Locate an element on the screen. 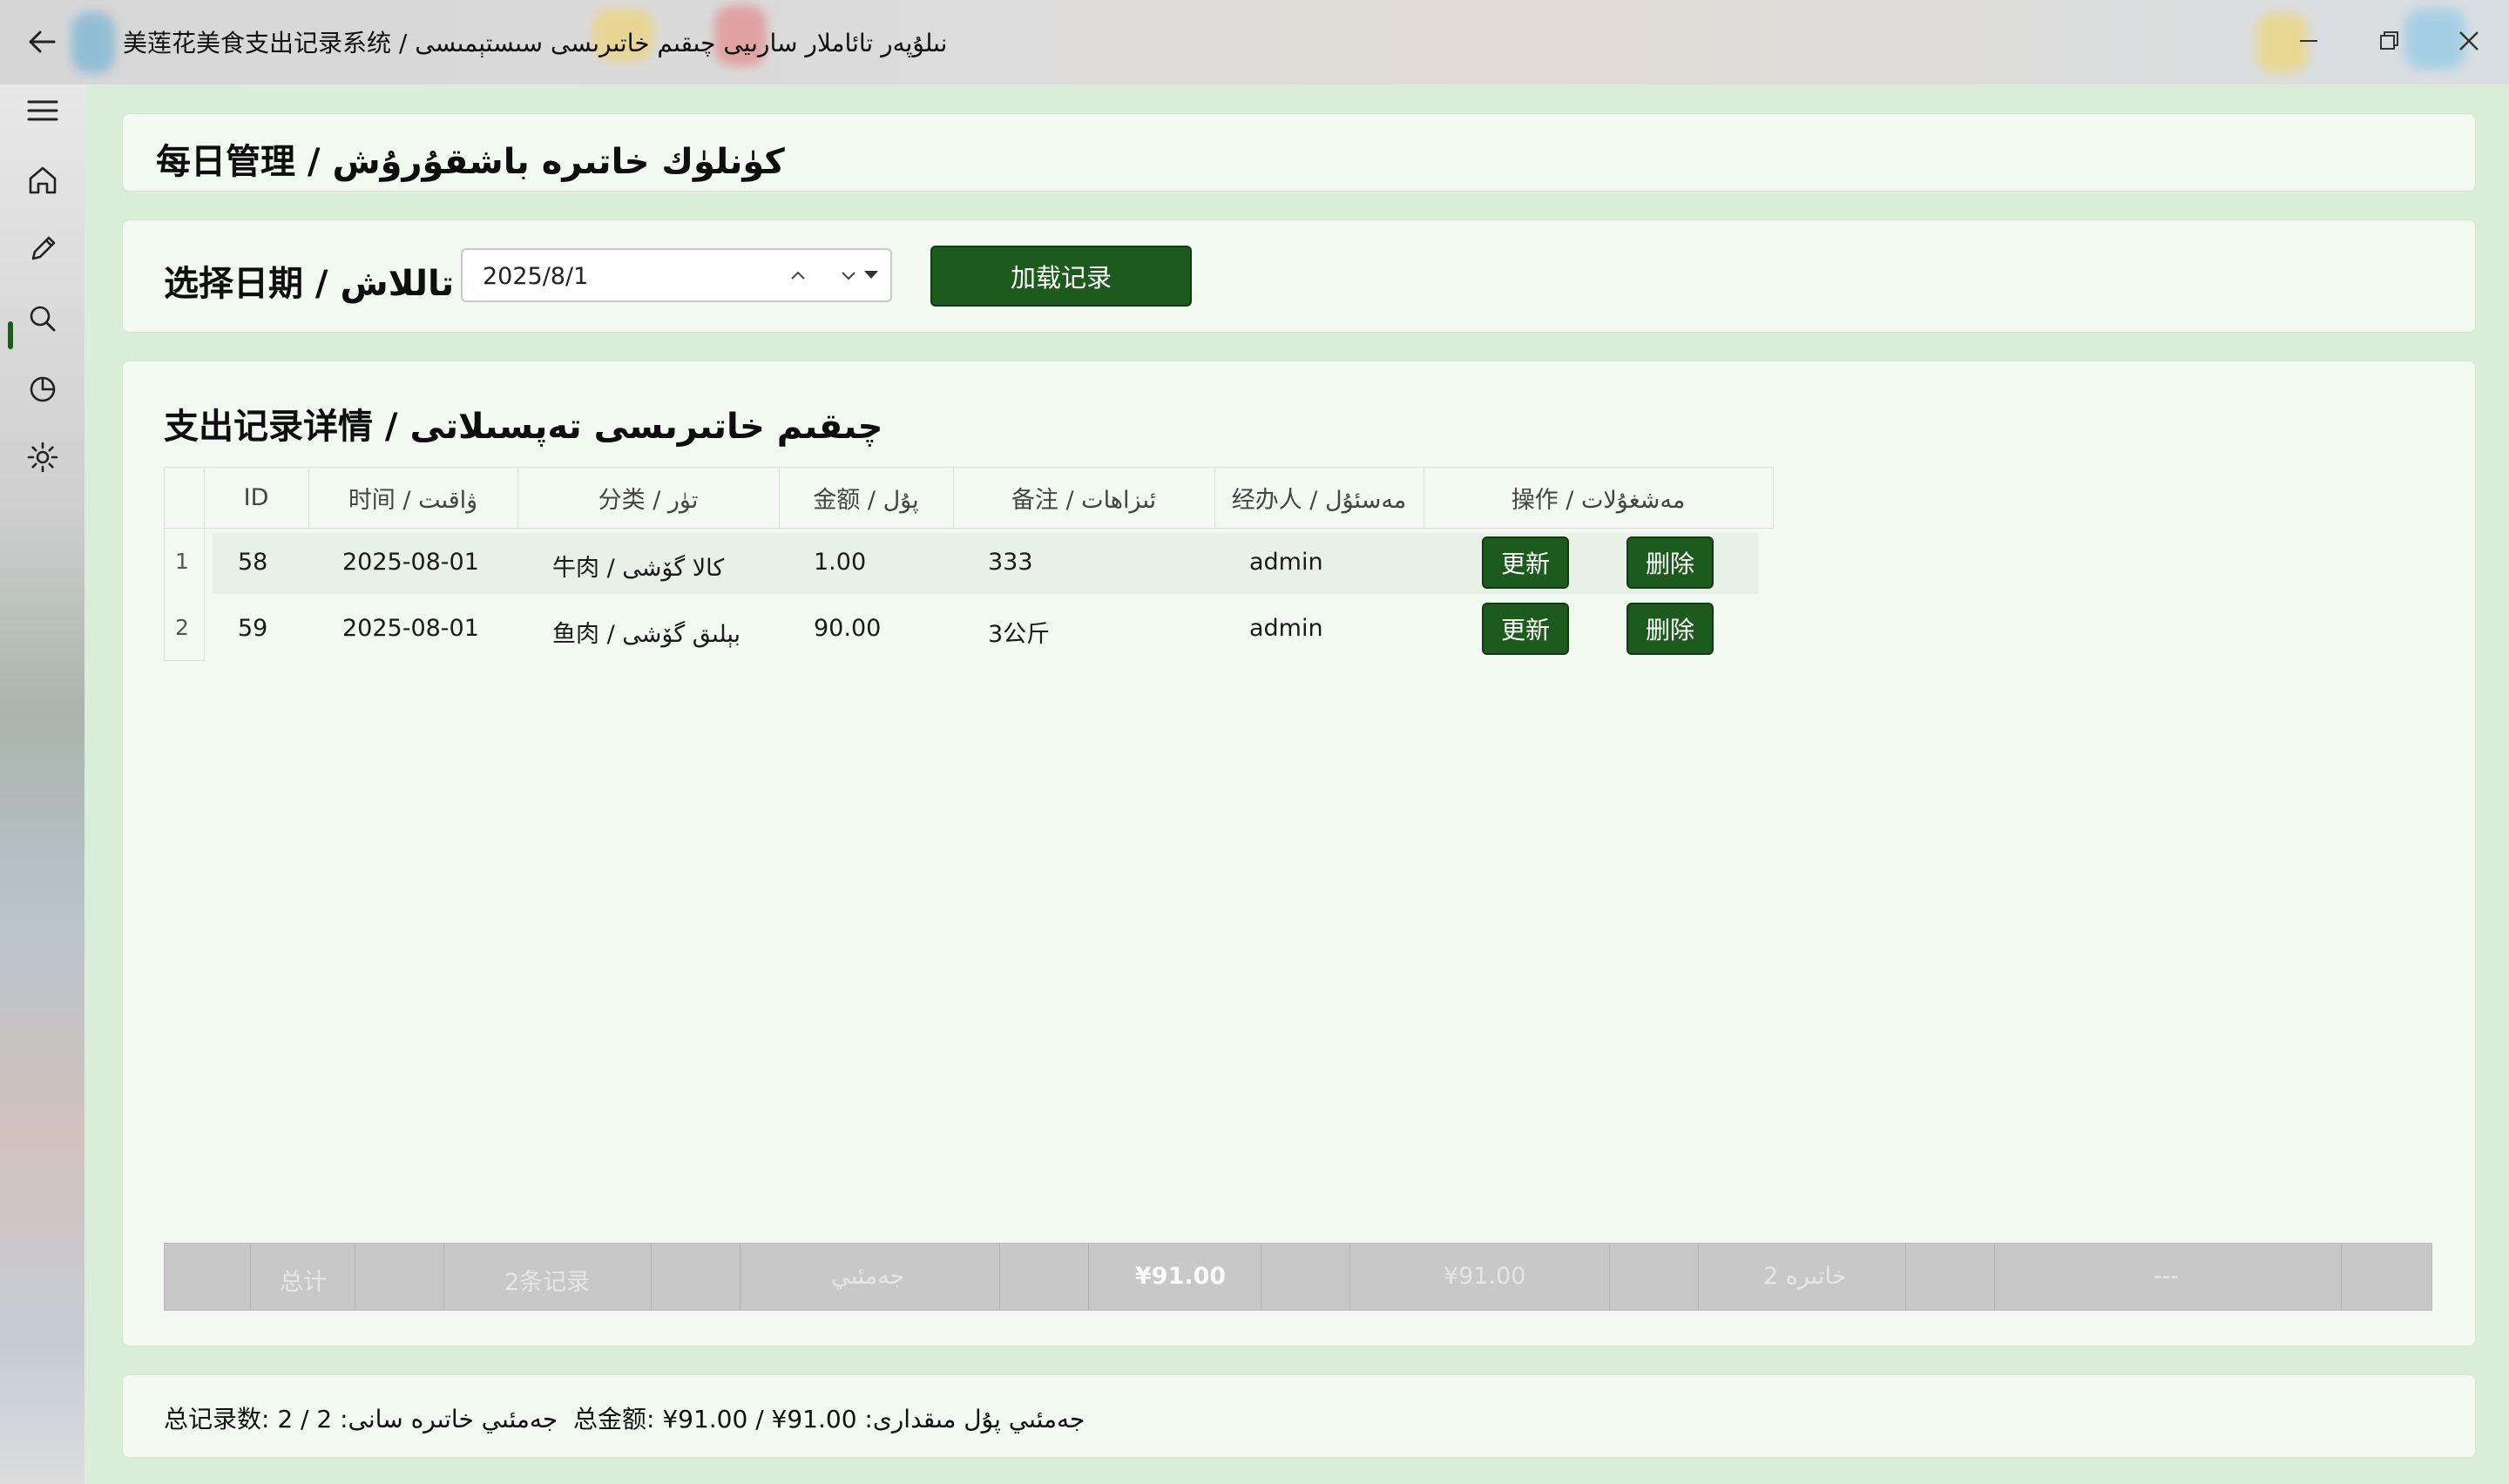 This screenshot has height=1484, width=2509. date-picker: 2025/8/1 is located at coordinates (676, 275).